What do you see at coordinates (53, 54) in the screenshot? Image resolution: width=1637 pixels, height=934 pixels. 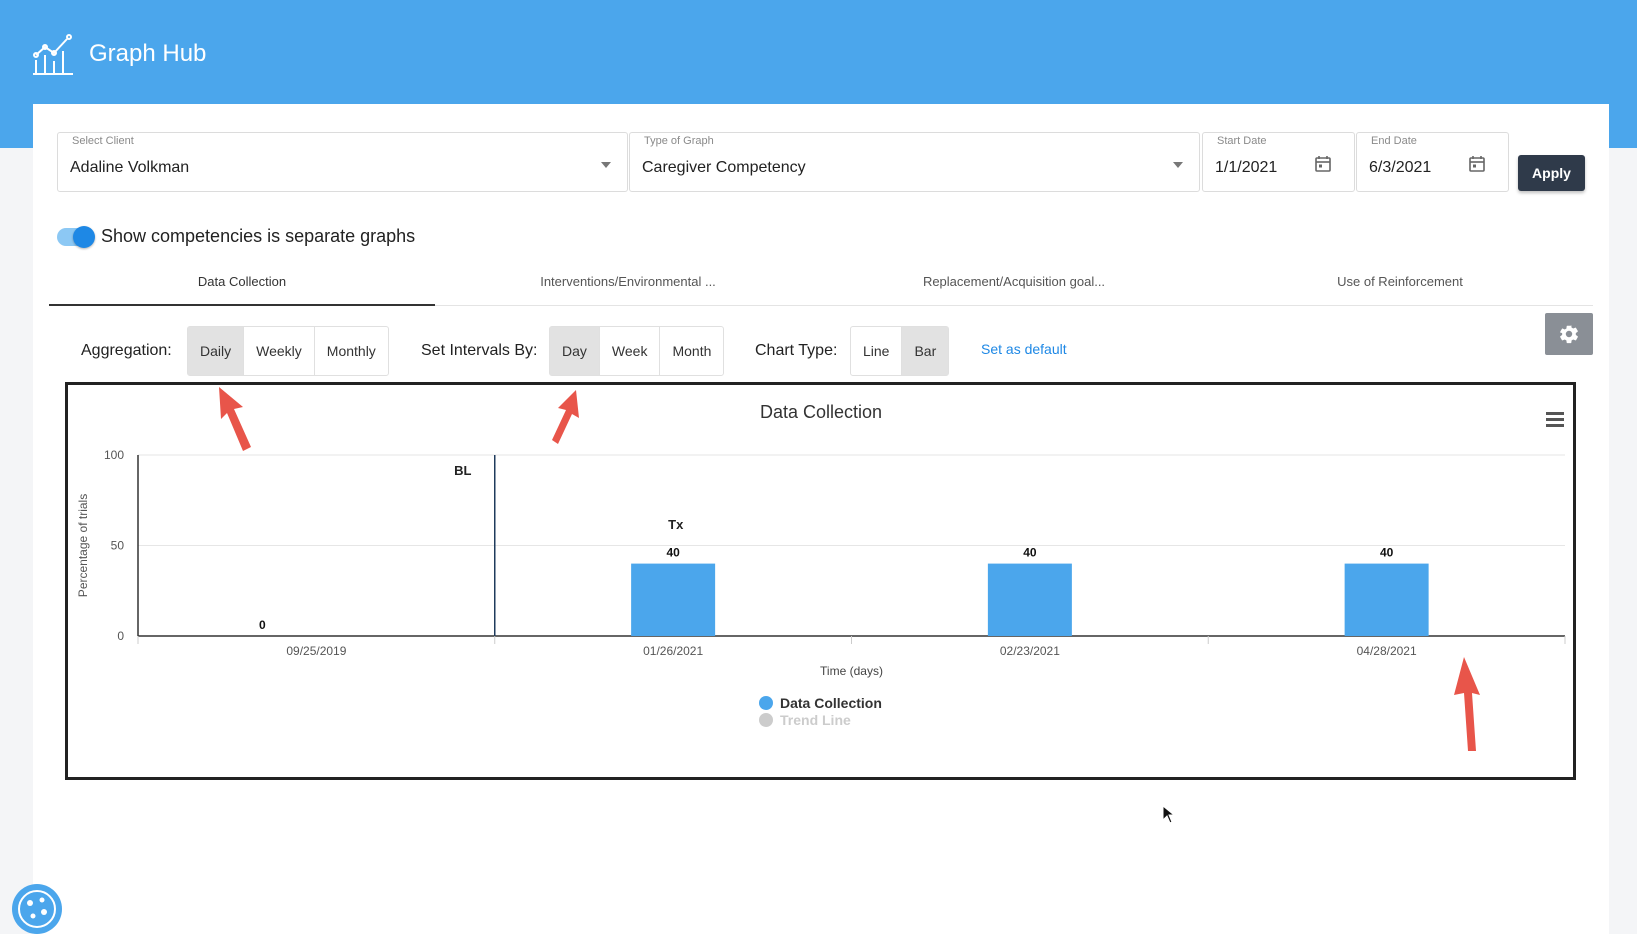 I see `graph-logo-icon` at bounding box center [53, 54].